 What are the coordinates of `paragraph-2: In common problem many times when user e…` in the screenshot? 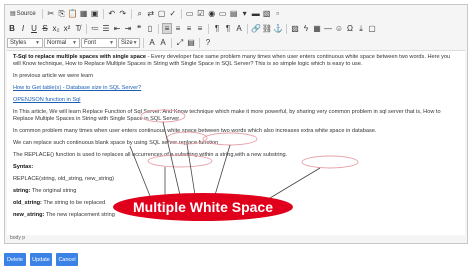 It's located at (195, 131).